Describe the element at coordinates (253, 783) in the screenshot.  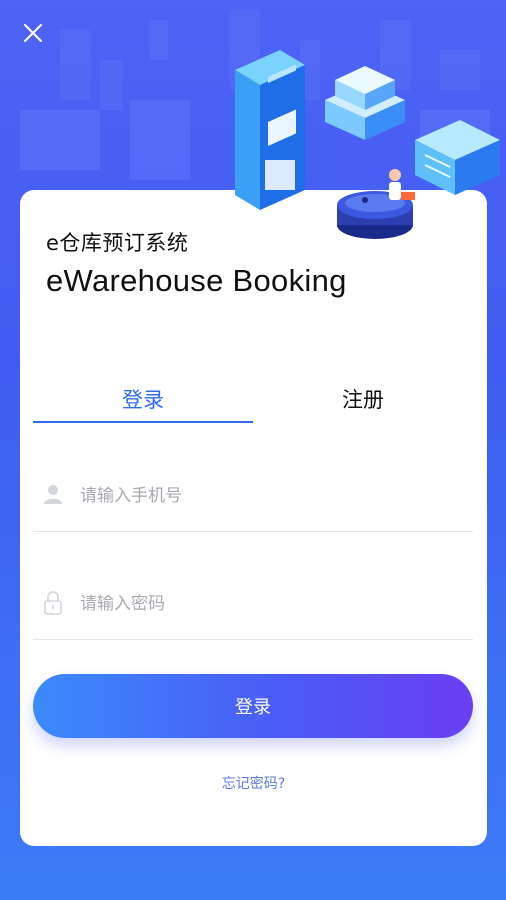
I see `forgot-password-link: 忘记密码?` at that location.